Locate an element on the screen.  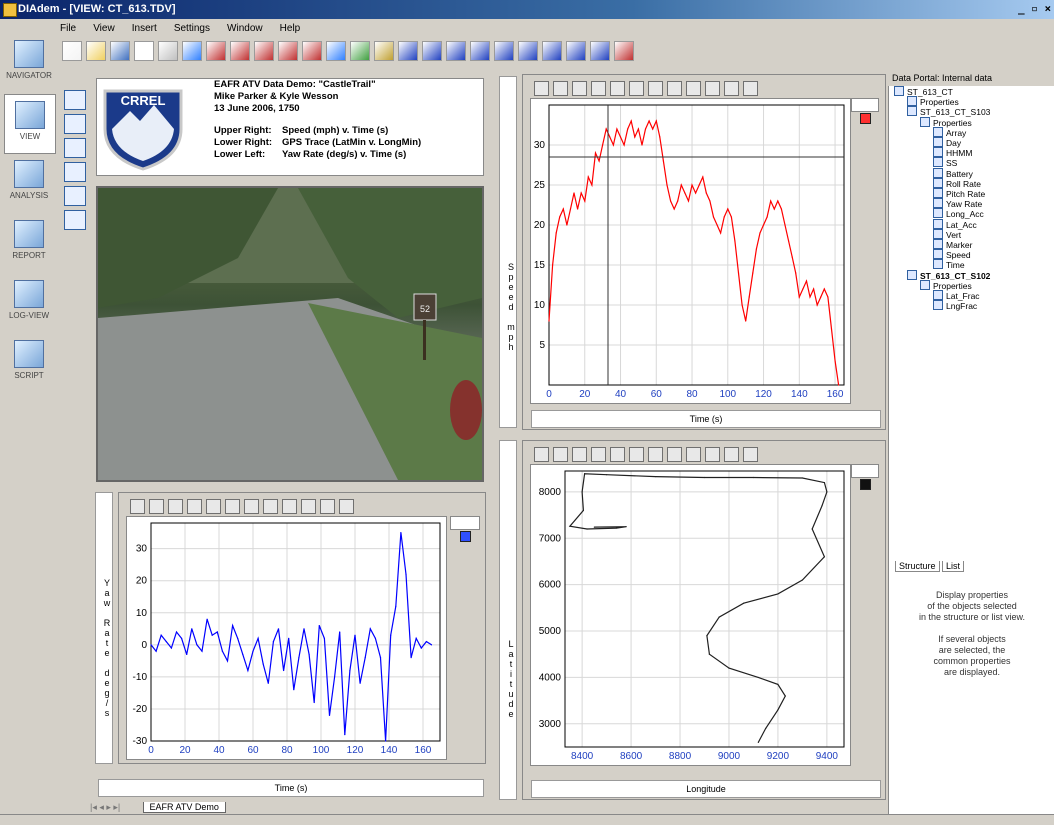
sheet-tab-eafr: EAFR ATV Demo is located at coordinates (184, 807).